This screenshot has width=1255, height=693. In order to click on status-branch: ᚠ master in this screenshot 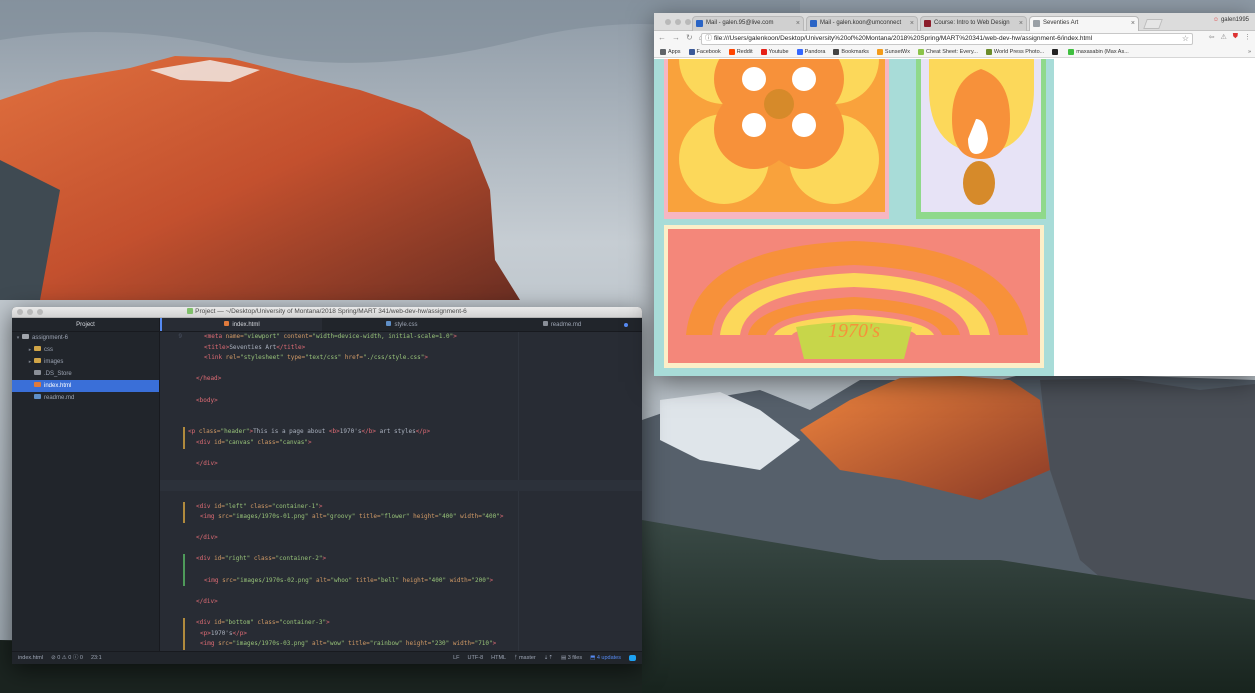, I will do `click(525, 658)`.